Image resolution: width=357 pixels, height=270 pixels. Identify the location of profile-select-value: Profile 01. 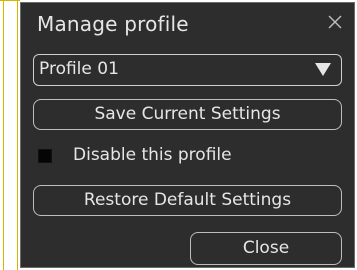
(79, 69).